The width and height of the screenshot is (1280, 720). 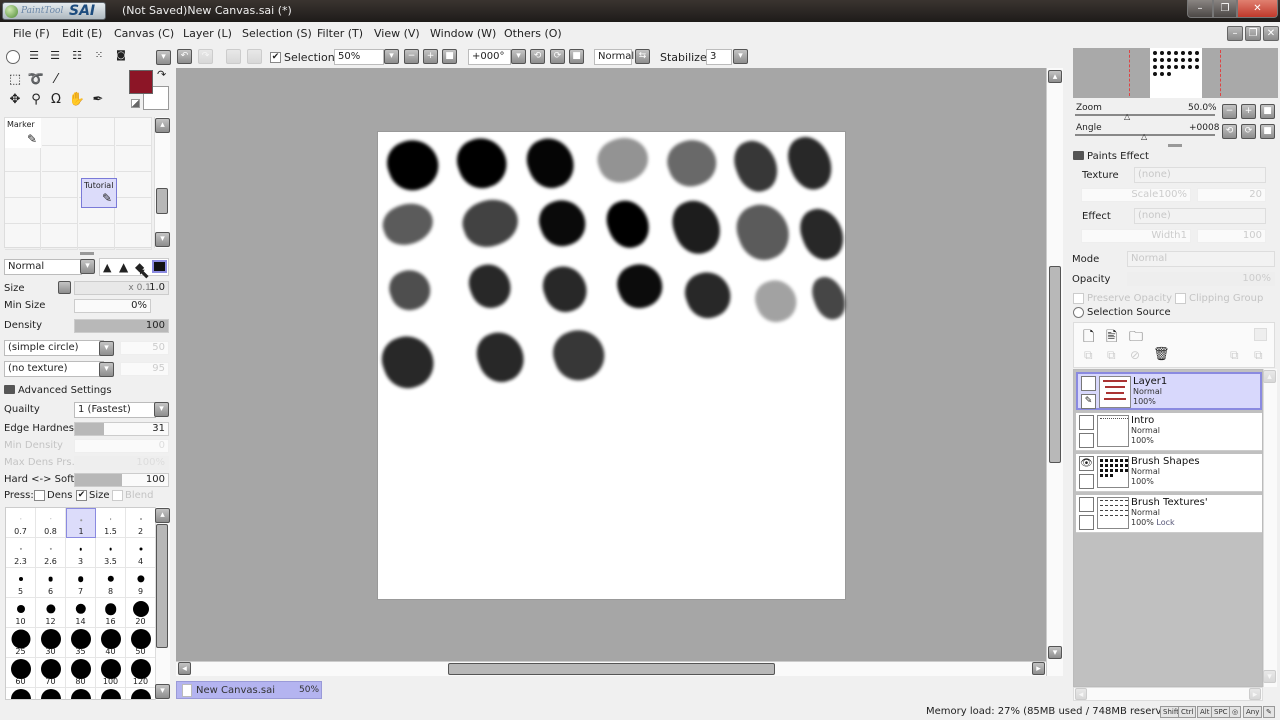 I want to click on menu-window: Window (W), so click(x=463, y=33).